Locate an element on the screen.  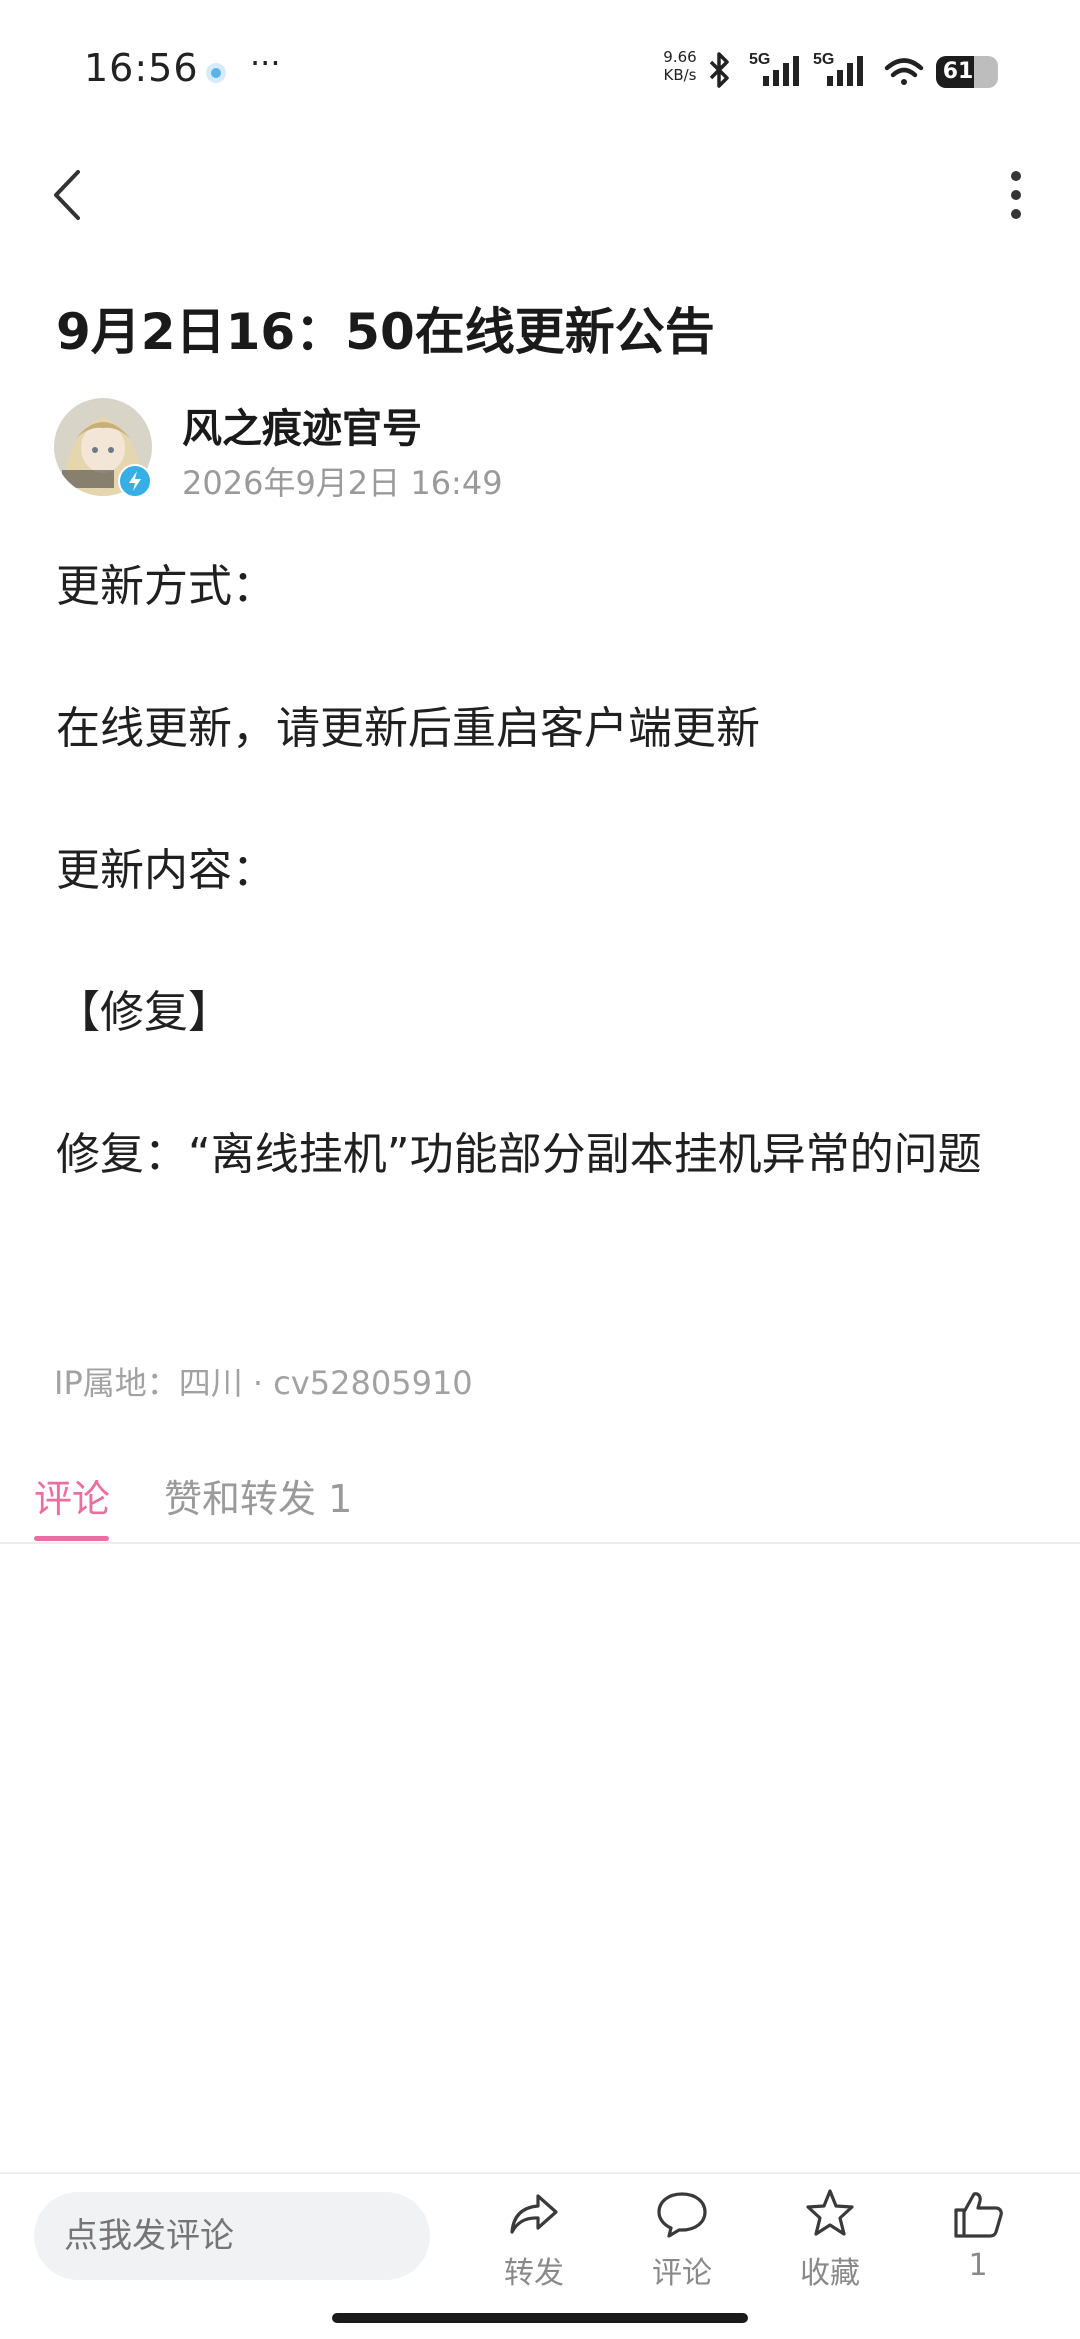
body-line: 更新内容： is located at coordinates (166, 870).